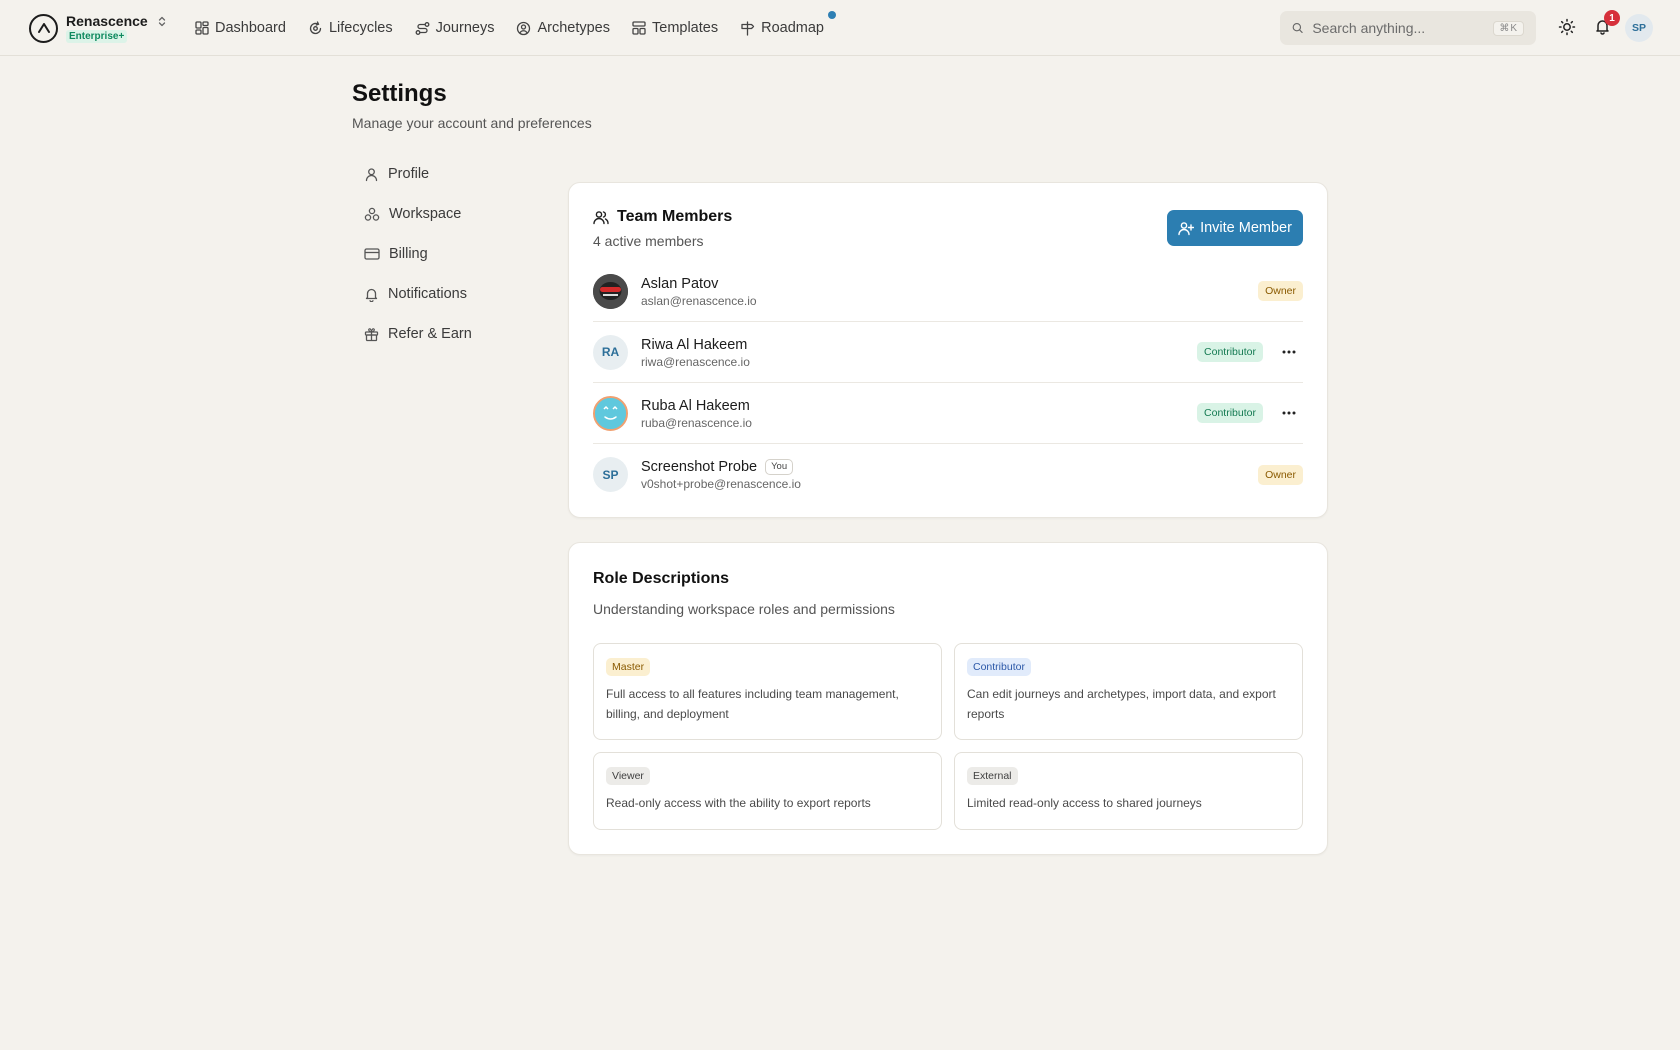 This screenshot has height=1050, width=1680. I want to click on user-icon, so click(371, 174).